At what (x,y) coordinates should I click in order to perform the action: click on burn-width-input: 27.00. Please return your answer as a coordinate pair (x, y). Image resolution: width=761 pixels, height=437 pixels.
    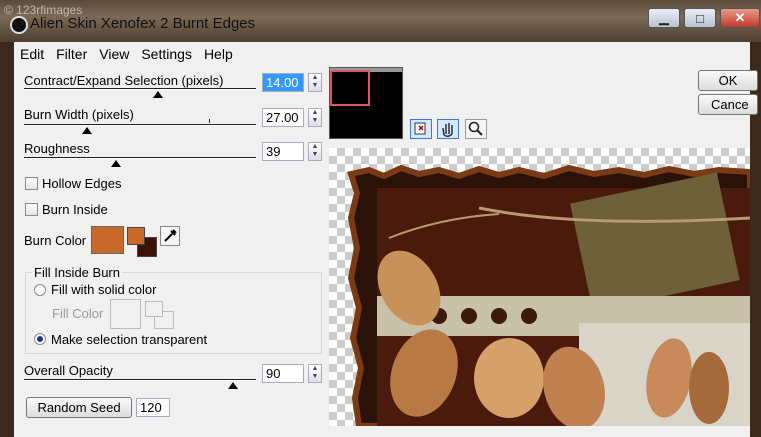
    Looking at the image, I should click on (283, 117).